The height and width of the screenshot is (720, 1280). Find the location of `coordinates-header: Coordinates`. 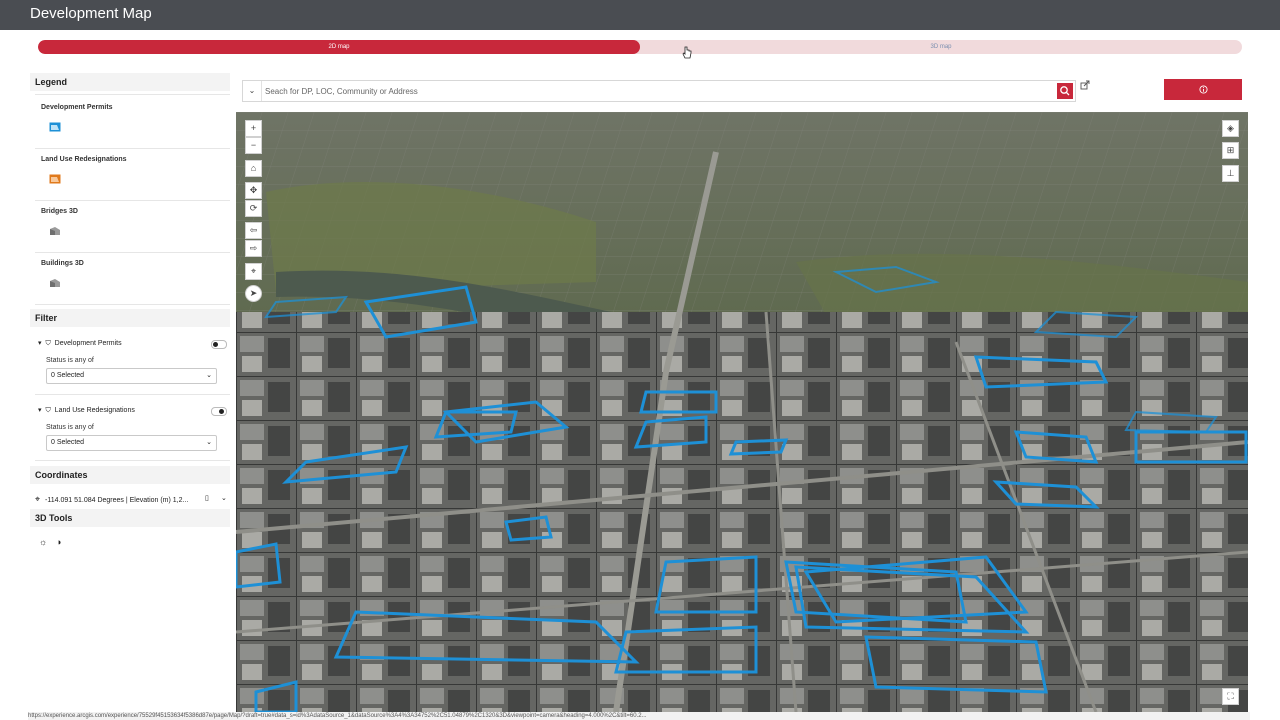

coordinates-header: Coordinates is located at coordinates (130, 475).